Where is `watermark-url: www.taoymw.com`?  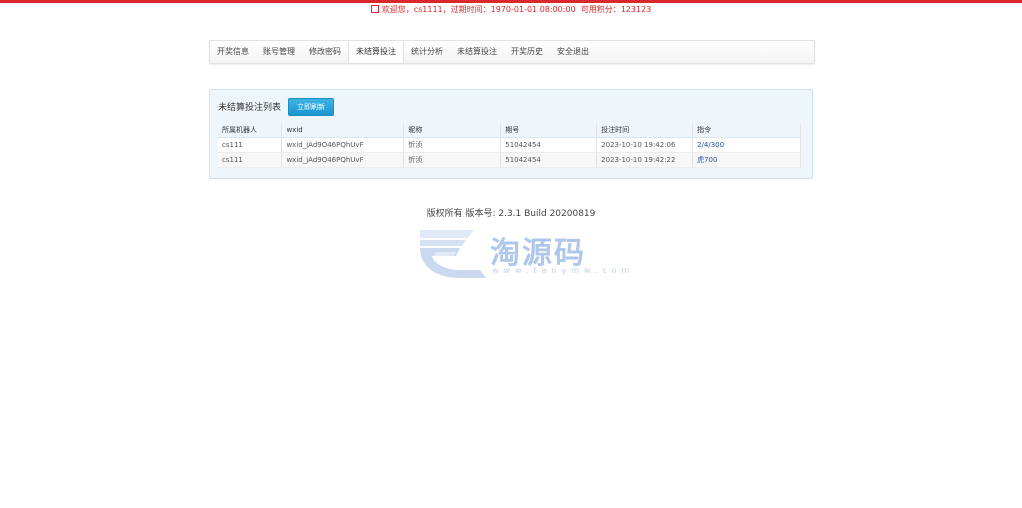 watermark-url: www.taoymw.com is located at coordinates (563, 270).